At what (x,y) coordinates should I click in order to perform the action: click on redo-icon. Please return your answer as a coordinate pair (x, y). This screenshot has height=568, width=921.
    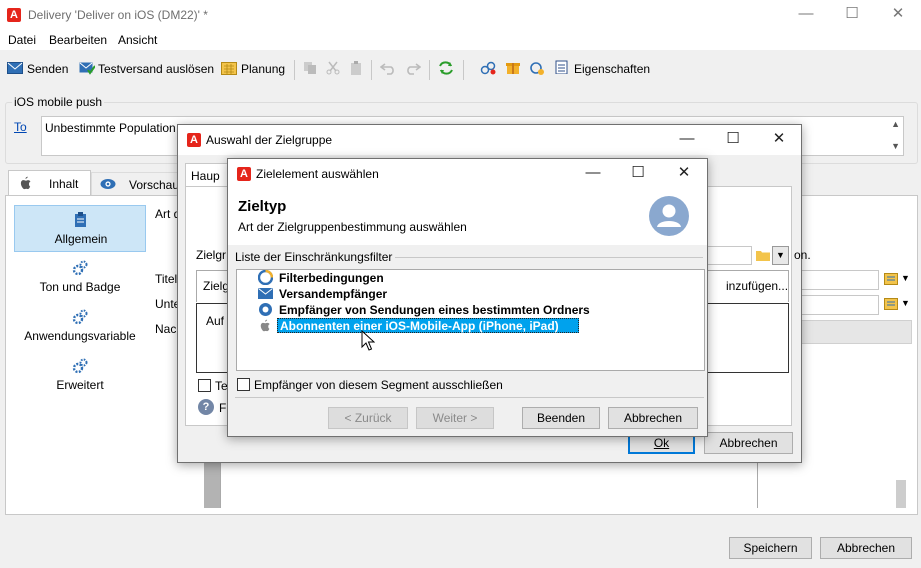
    Looking at the image, I should click on (413, 68).